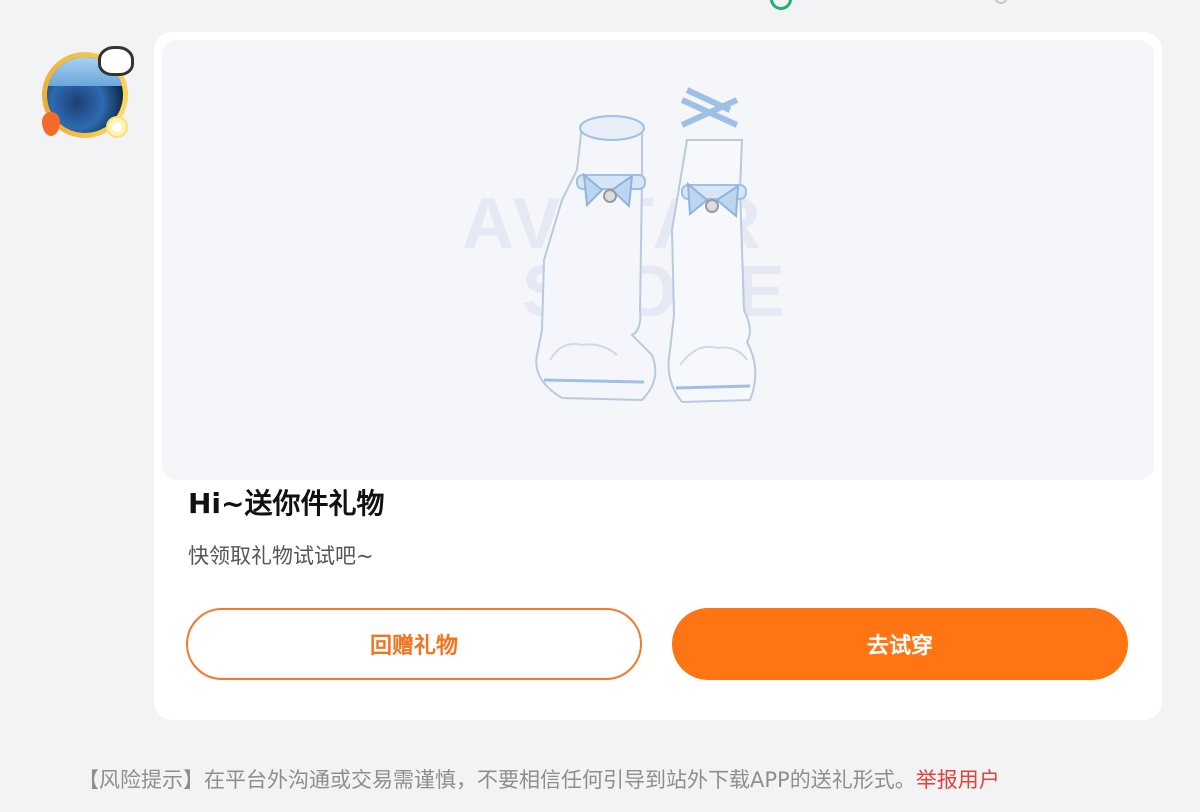  I want to click on try-on-label: 去试穿, so click(899, 646).